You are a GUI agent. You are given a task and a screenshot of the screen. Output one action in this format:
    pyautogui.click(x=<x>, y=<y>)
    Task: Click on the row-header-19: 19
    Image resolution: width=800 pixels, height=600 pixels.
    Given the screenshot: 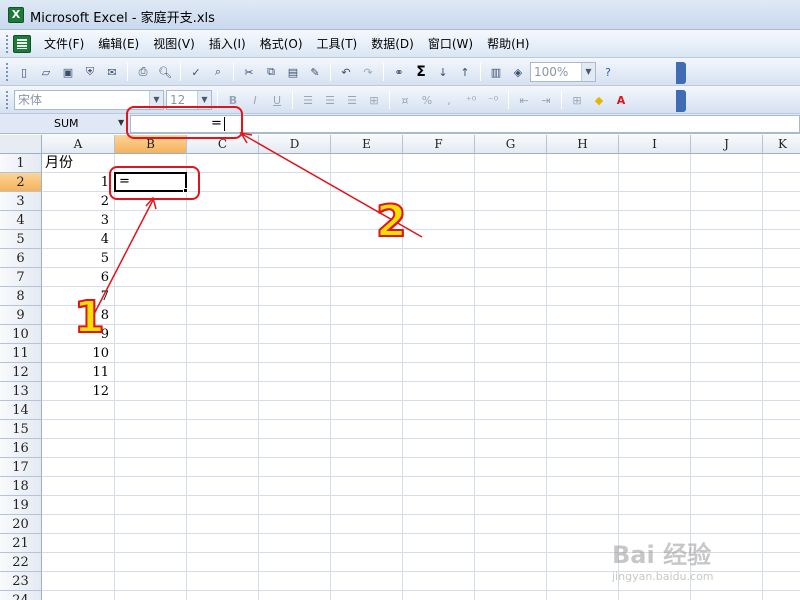 What is the action you would take?
    pyautogui.click(x=21, y=505)
    